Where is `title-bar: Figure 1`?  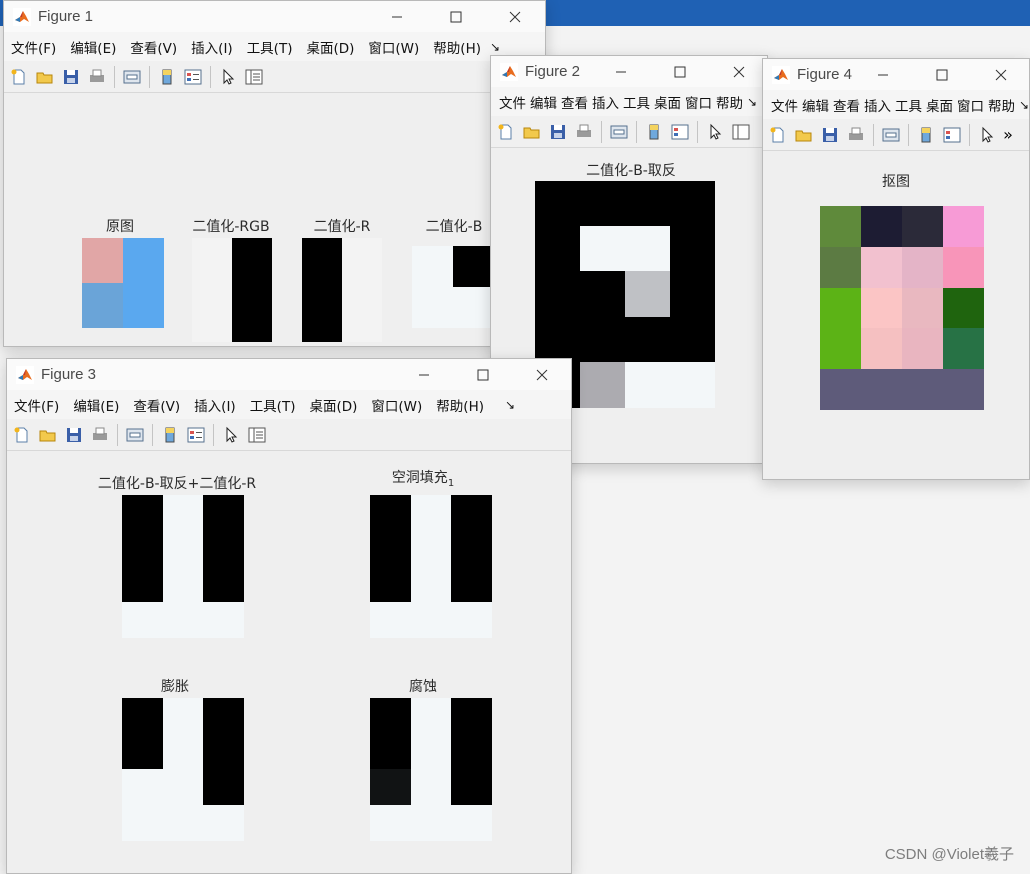
title-bar: Figure 1 is located at coordinates (274, 16).